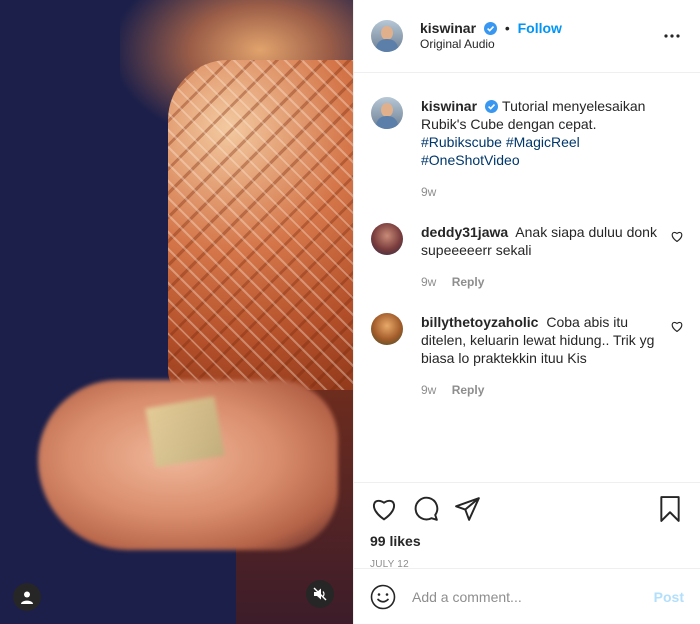 This screenshot has height=624, width=700. I want to click on caption-author-avatar, so click(387, 113).